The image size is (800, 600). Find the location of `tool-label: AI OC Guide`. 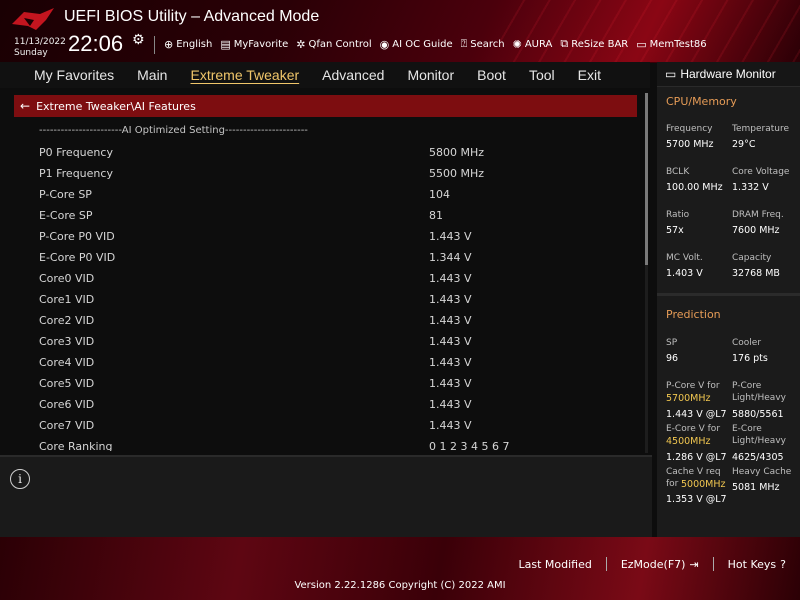

tool-label: AI OC Guide is located at coordinates (422, 44).